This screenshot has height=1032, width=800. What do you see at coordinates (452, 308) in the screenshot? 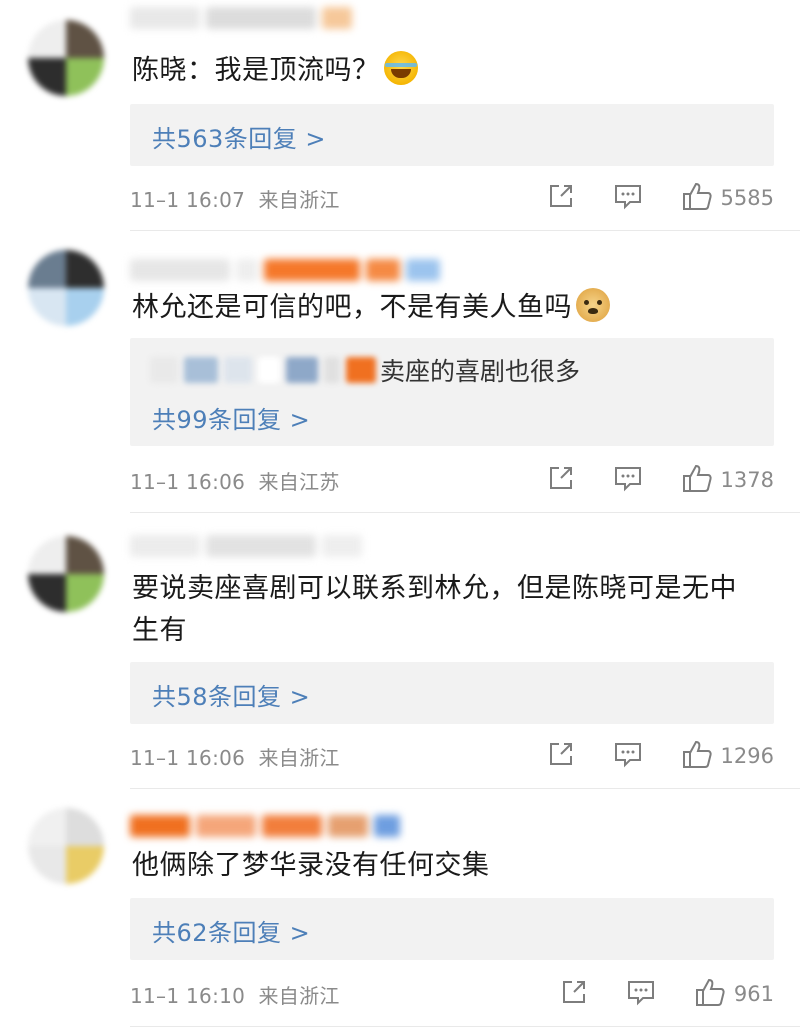
I see `comment-text: 林允还是可信的吧，不是有美人鱼吗` at bounding box center [452, 308].